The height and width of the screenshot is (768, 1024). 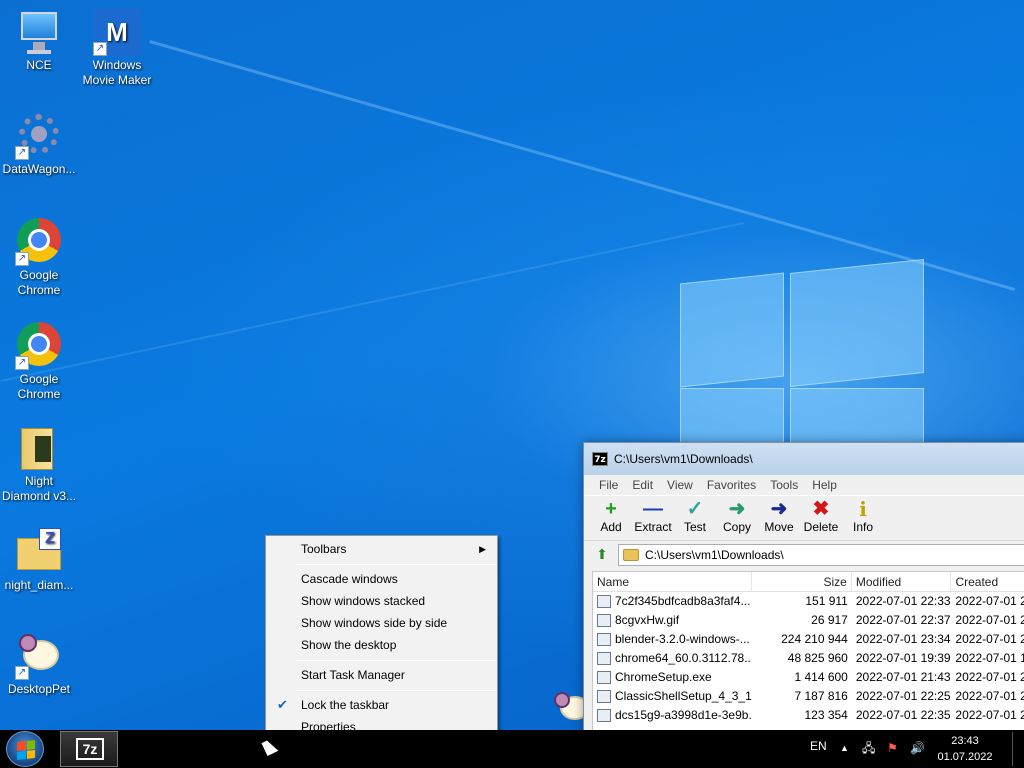 What do you see at coordinates (349, 645) in the screenshot?
I see `menu-item-label: Show the desktop` at bounding box center [349, 645].